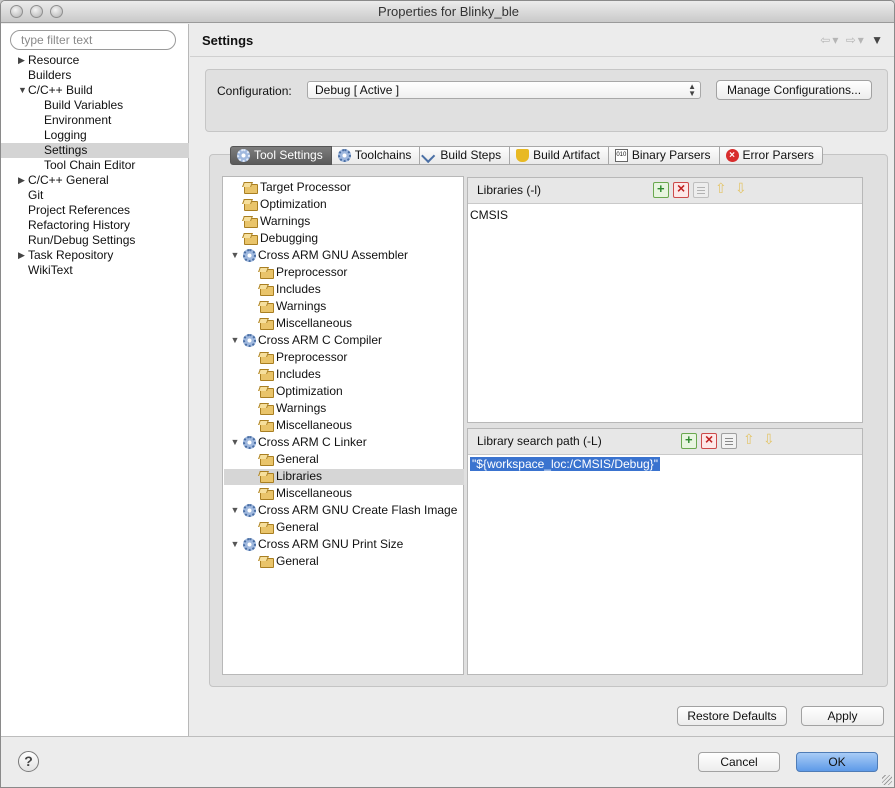 The height and width of the screenshot is (788, 895). Describe the element at coordinates (93, 40) in the screenshot. I see `filter-input: type filter text` at that location.